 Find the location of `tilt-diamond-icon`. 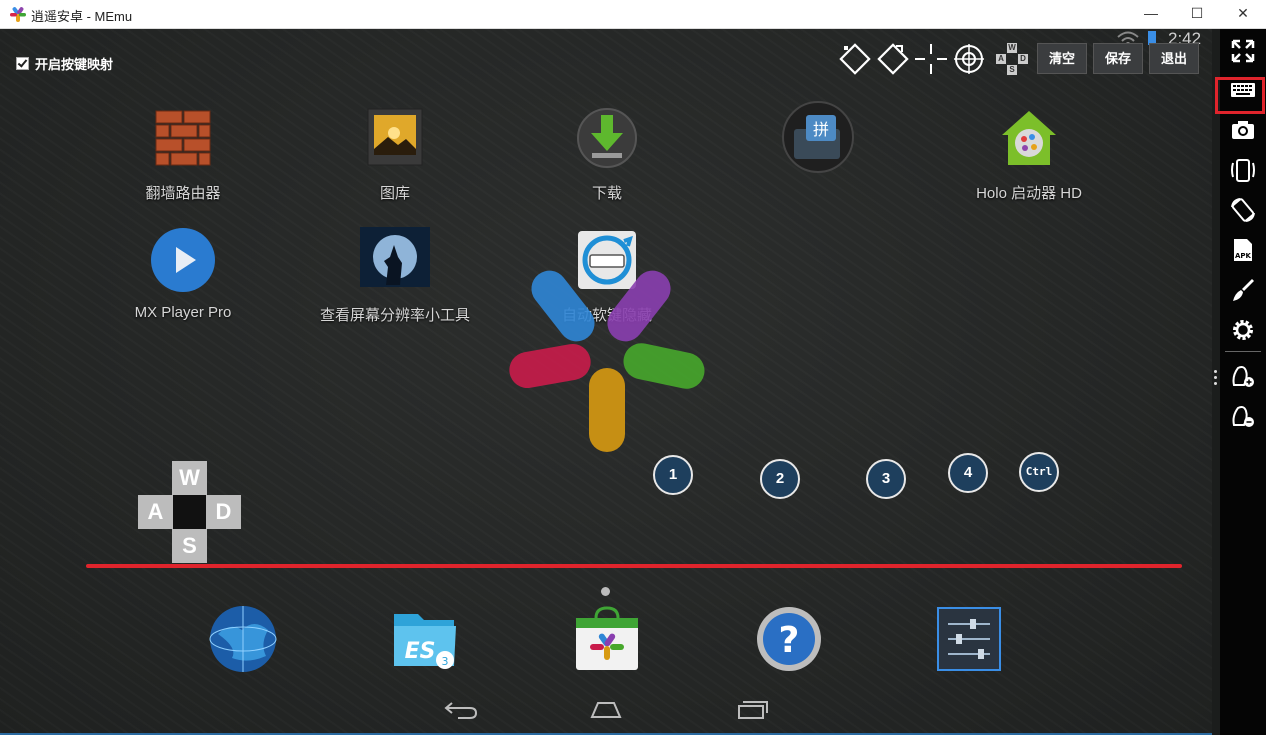

tilt-diamond-icon is located at coordinates (855, 59).